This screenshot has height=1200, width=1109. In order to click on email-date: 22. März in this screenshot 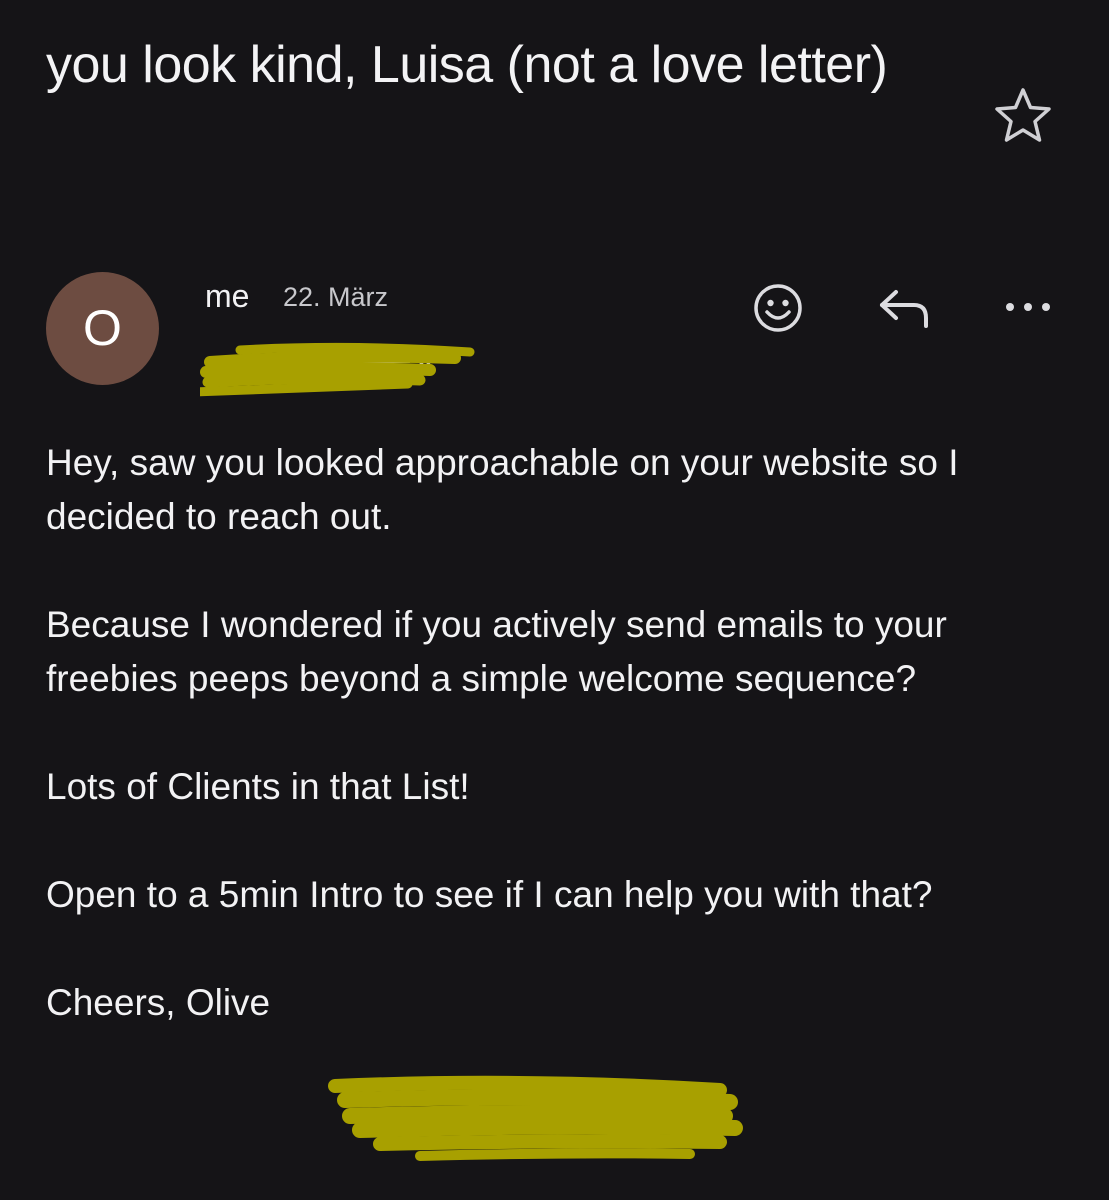, I will do `click(336, 297)`.